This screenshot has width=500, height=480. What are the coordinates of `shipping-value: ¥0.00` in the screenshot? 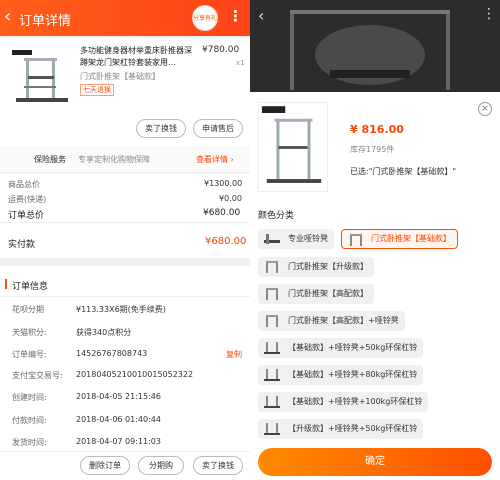 It's located at (230, 198).